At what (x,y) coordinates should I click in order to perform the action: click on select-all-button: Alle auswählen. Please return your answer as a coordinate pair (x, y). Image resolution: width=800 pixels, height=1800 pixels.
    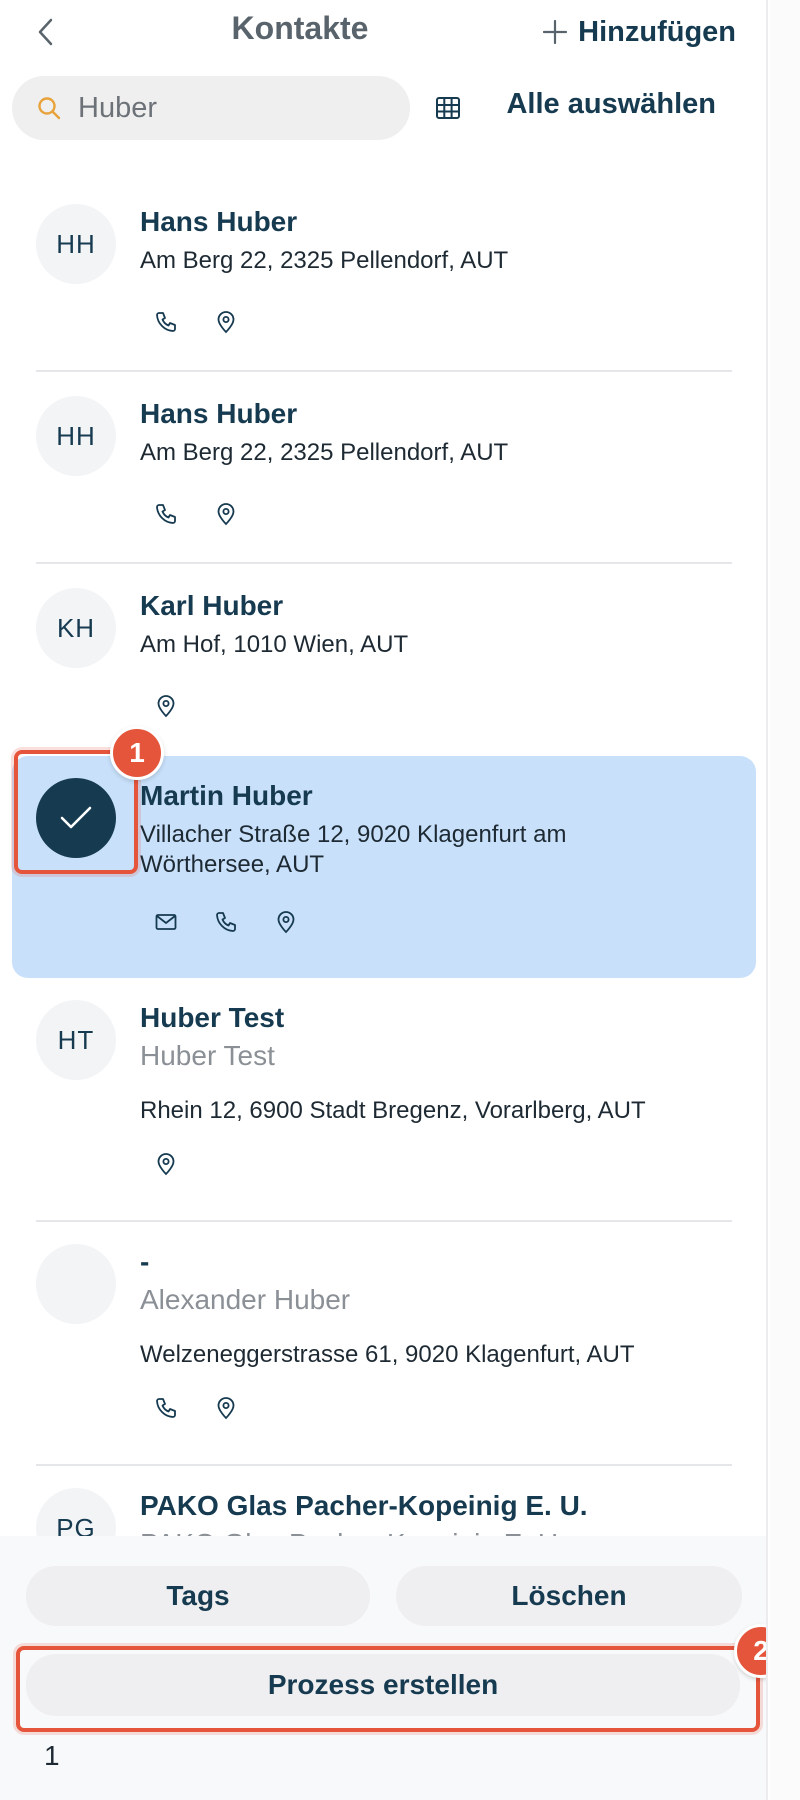
    Looking at the image, I should click on (611, 104).